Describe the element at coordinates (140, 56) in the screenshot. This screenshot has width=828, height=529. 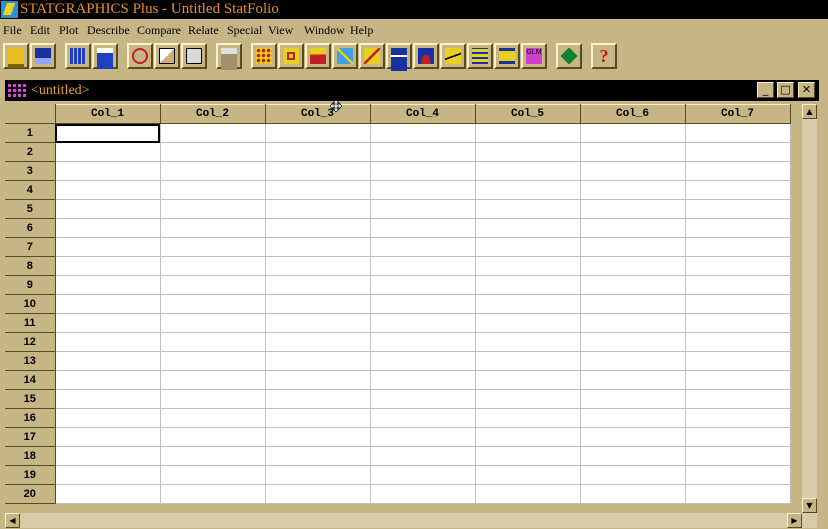
I see `cut-button` at that location.